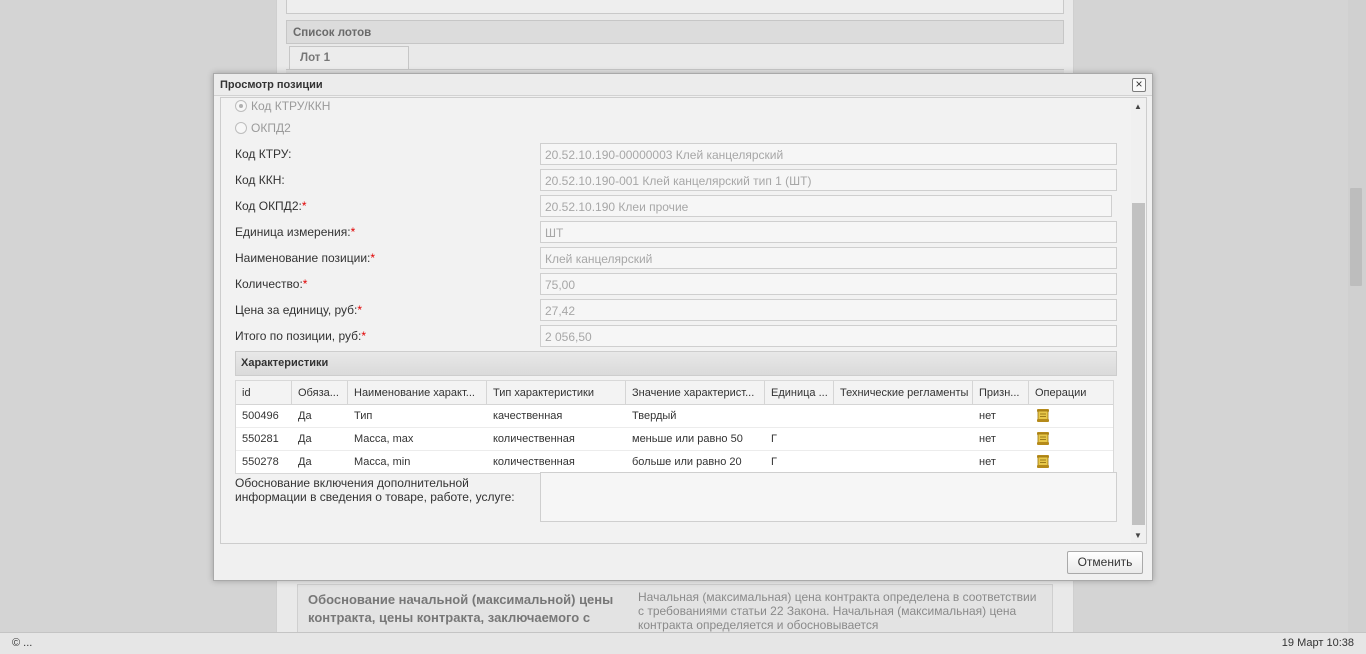  What do you see at coordinates (1317, 643) in the screenshot?
I see `status-datetime: 19 Март 10:38` at bounding box center [1317, 643].